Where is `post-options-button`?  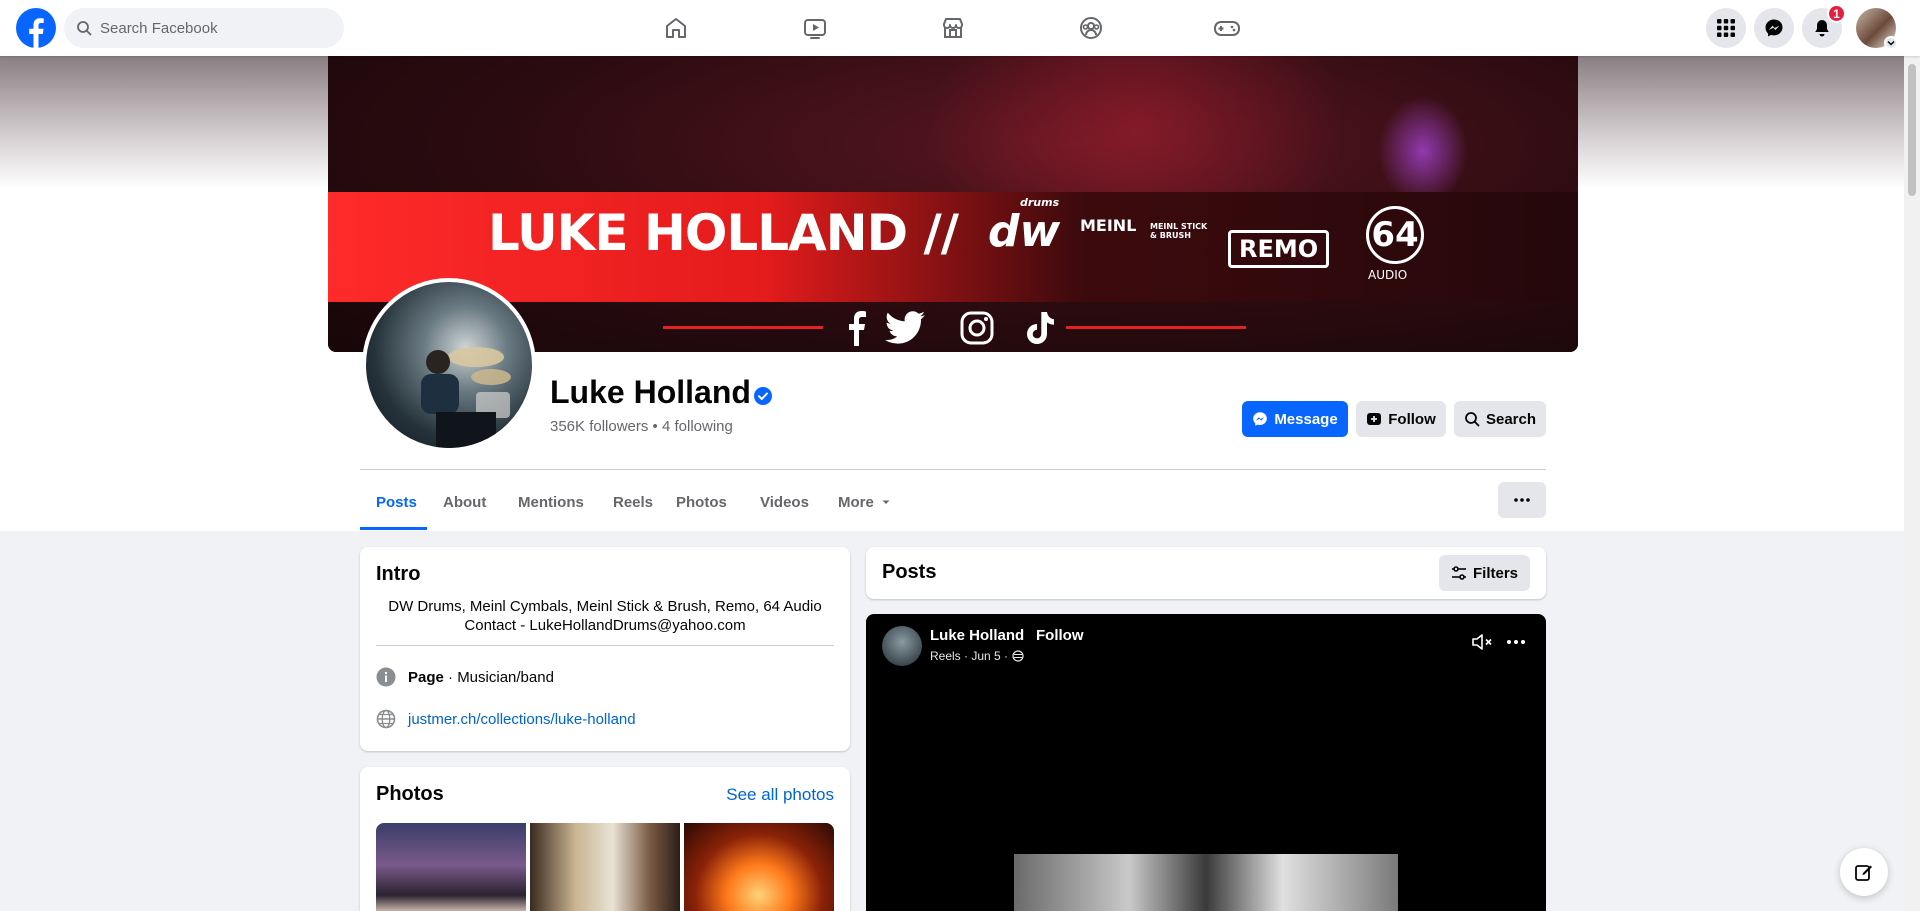 post-options-button is located at coordinates (1516, 642).